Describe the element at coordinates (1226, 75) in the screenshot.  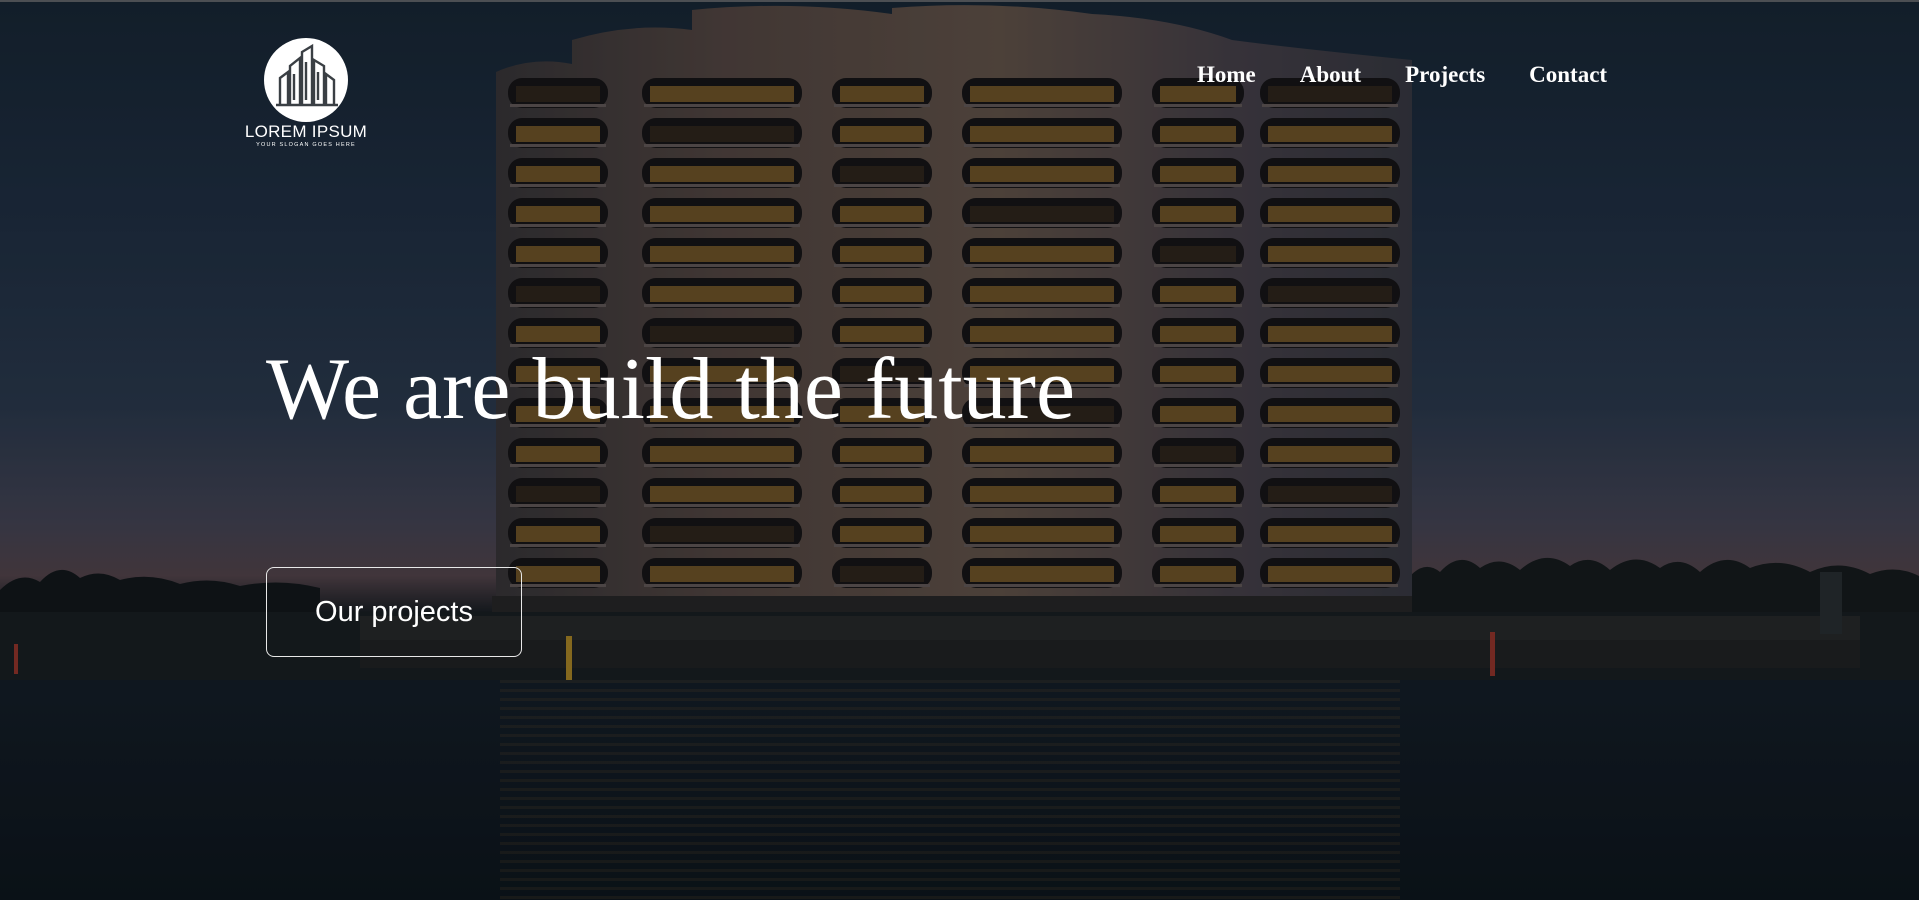
I see `nav-home-link: Home` at that location.